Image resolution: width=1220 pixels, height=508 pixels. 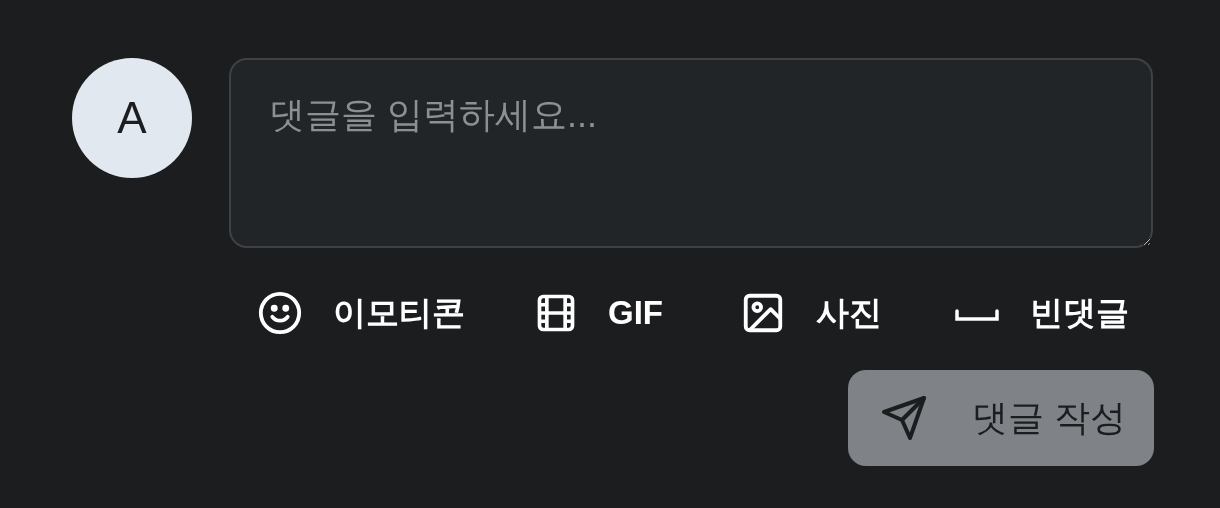 I want to click on toolbar-button: GIF, so click(x=637, y=313).